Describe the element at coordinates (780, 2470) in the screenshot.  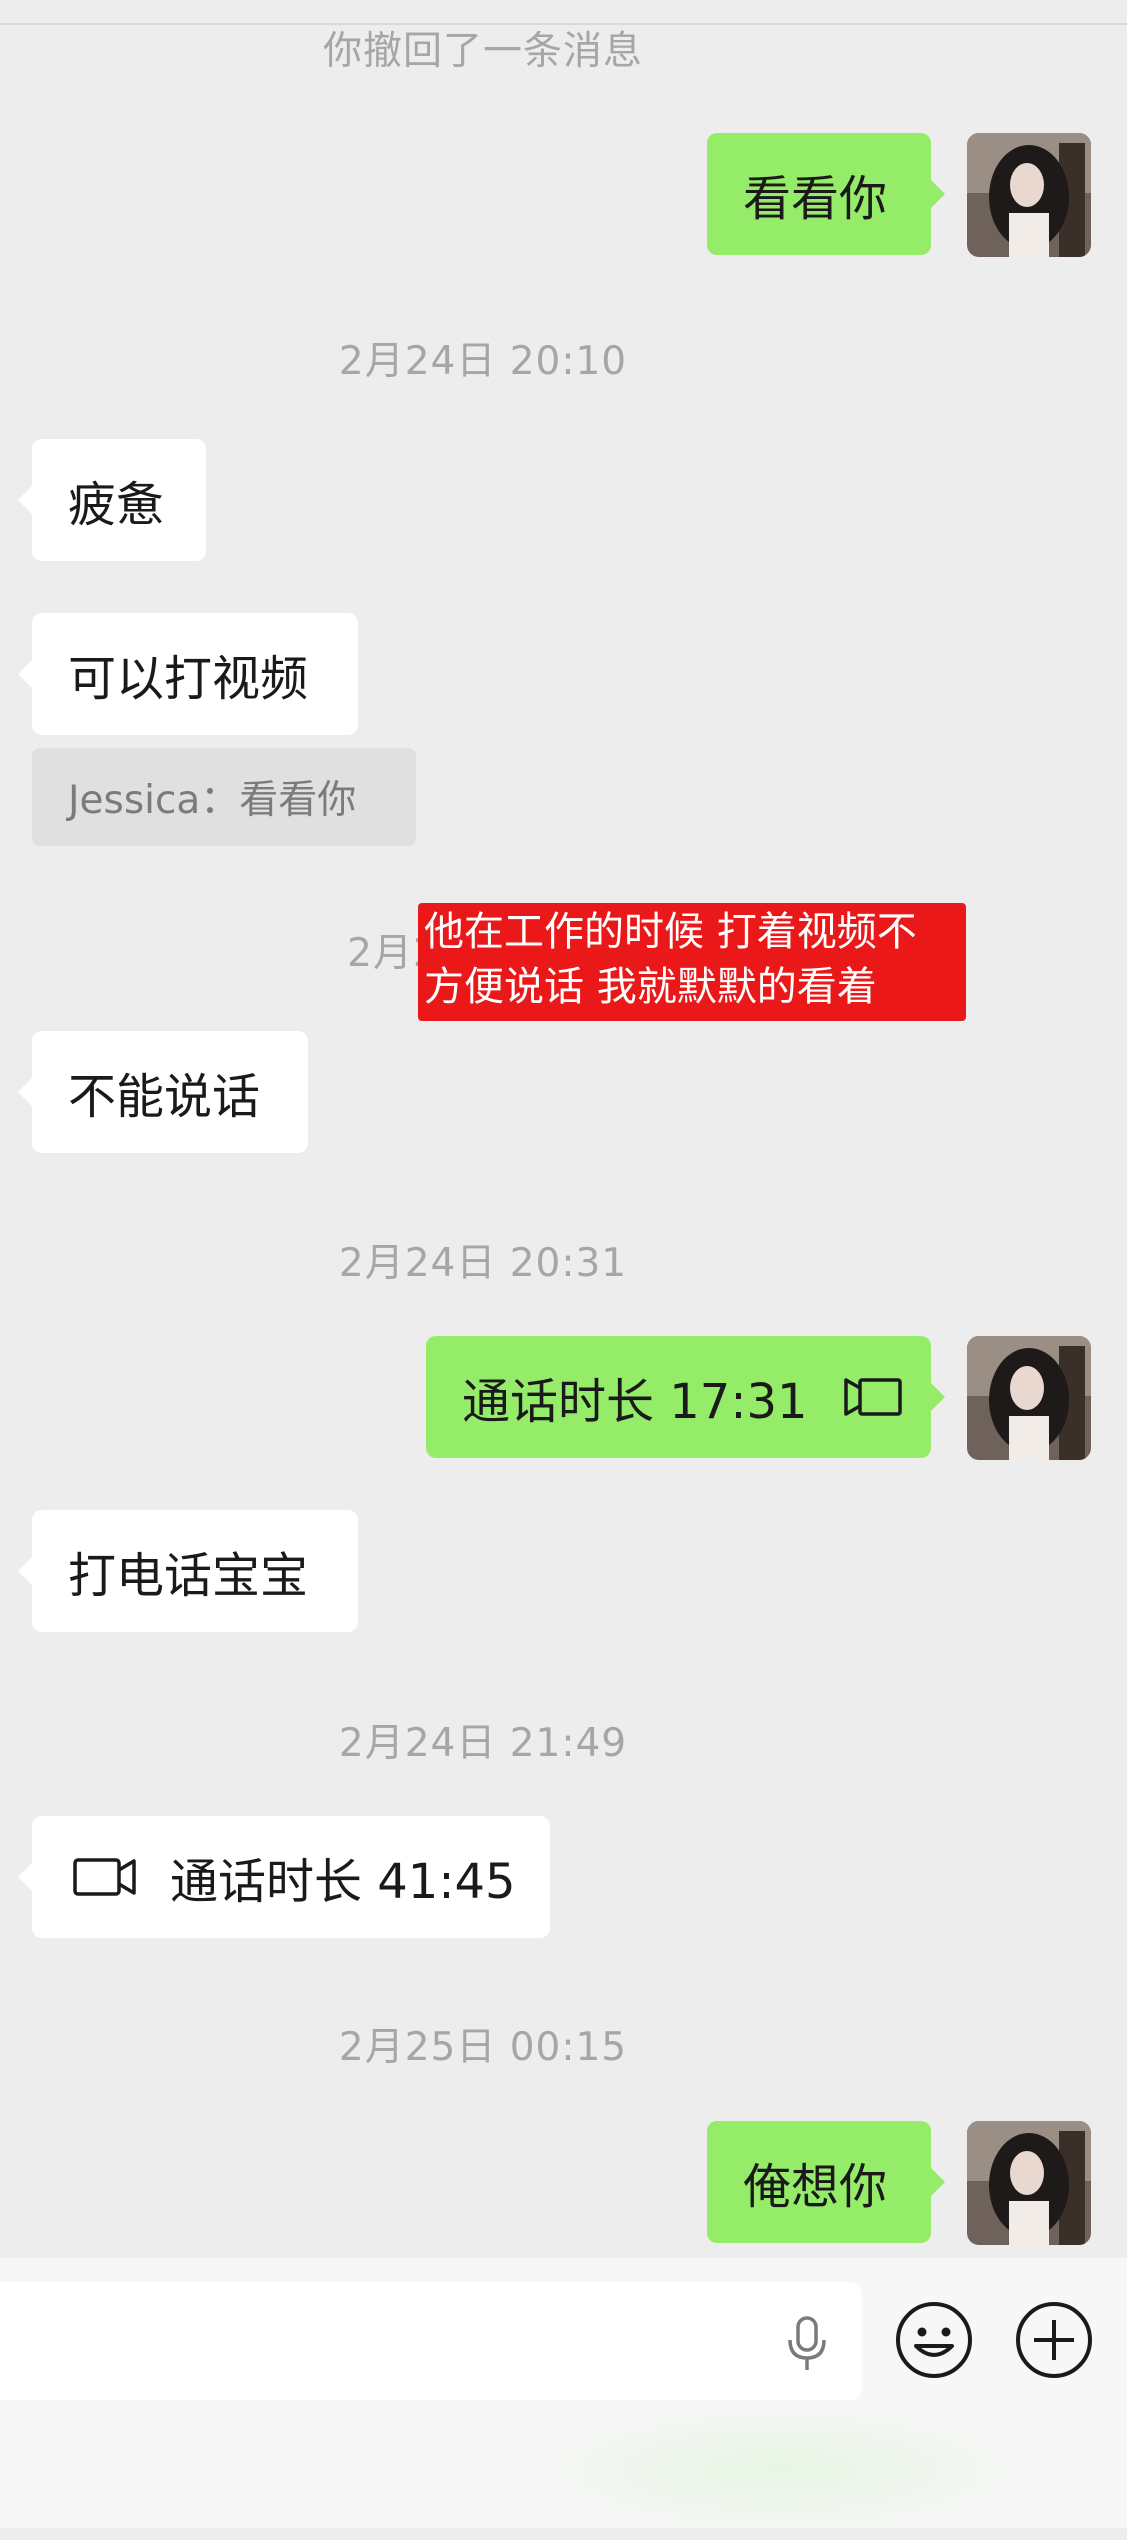
I see `watermark-glow` at that location.